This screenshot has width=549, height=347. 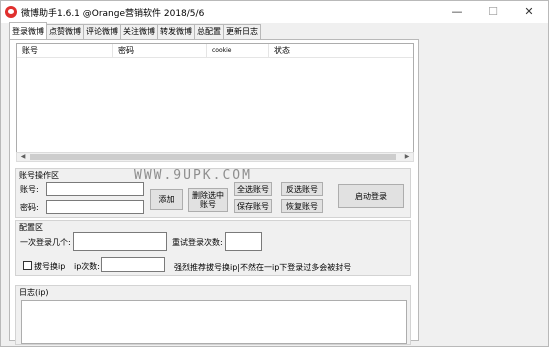 I want to click on window-title: 微博助手1.6.1 @Orange营销软件 2018/5/6, so click(x=113, y=14).